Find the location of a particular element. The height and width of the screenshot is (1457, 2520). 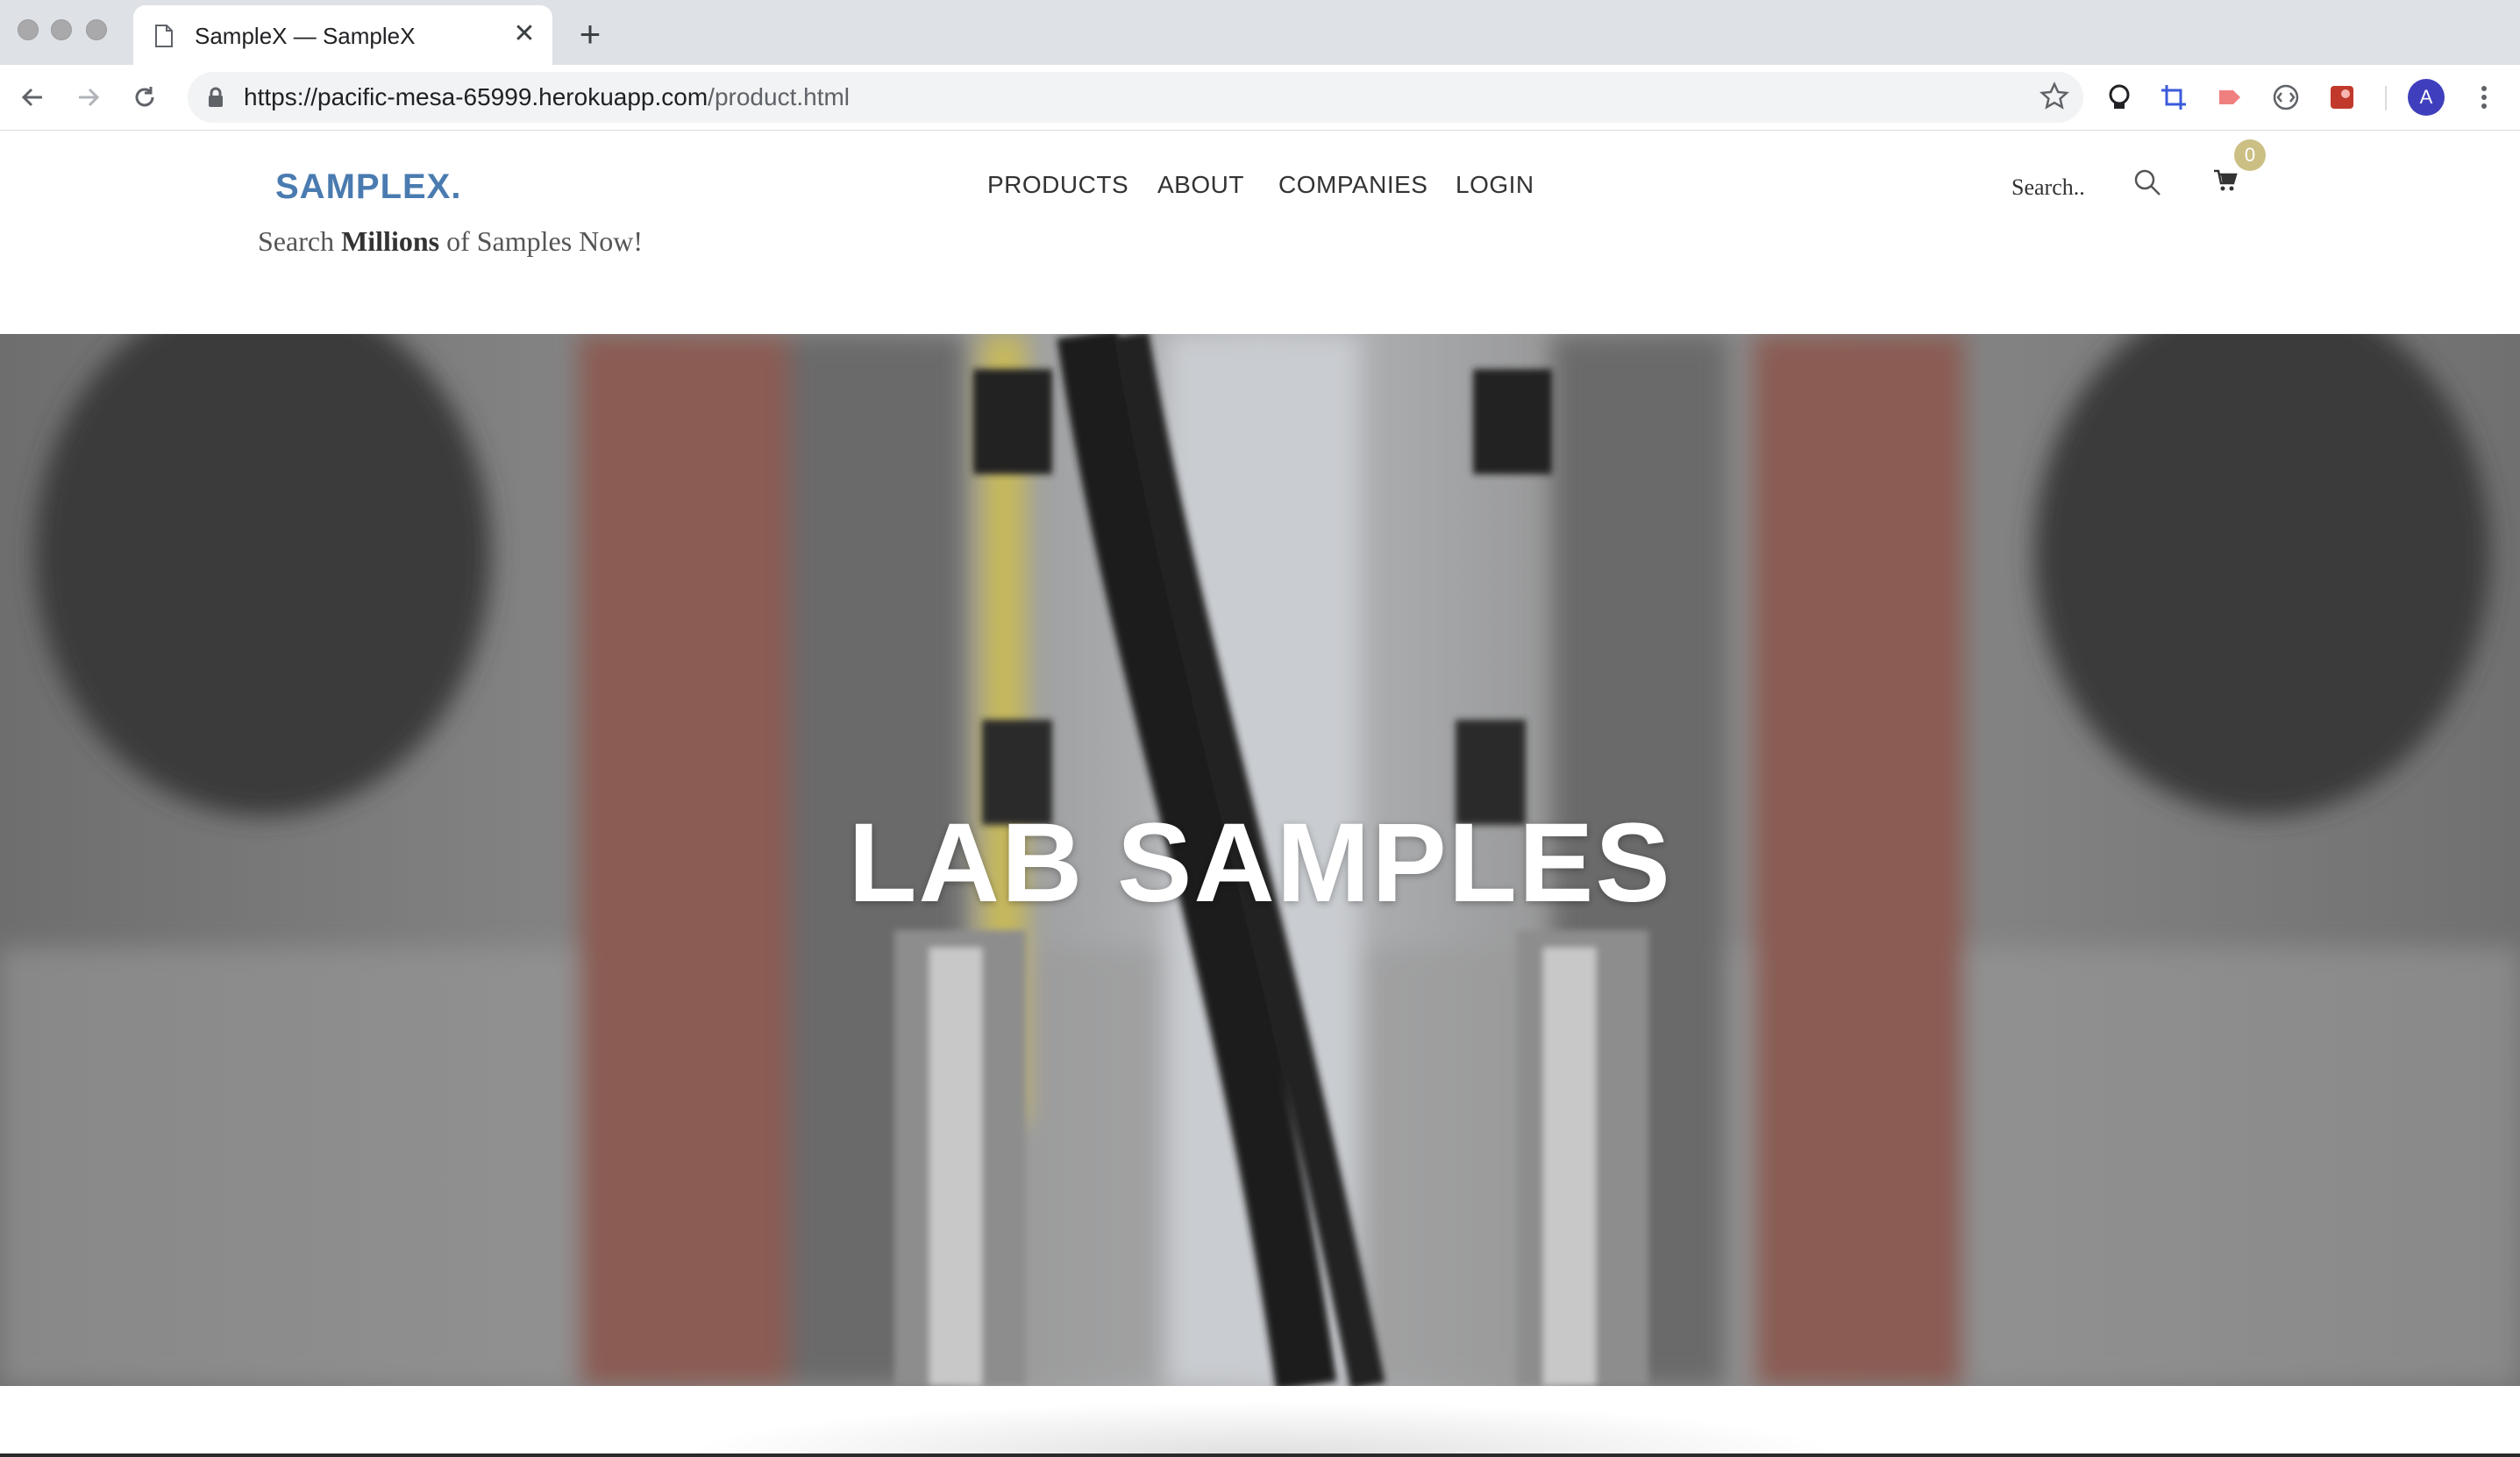

reload-icon is located at coordinates (144, 97).